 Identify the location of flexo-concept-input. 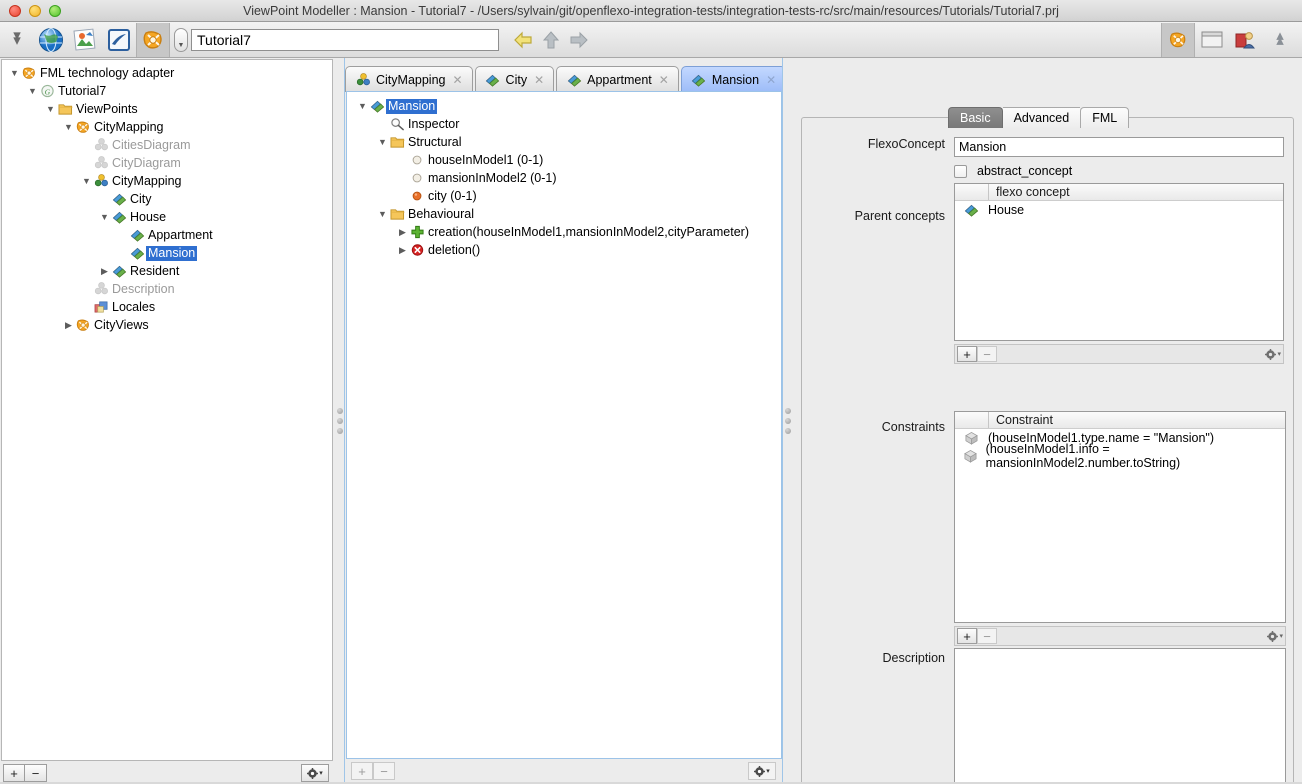
(1119, 147).